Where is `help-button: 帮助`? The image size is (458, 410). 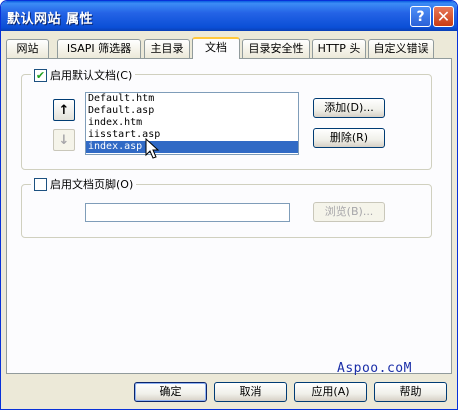 help-button: 帮助 is located at coordinates (410, 392).